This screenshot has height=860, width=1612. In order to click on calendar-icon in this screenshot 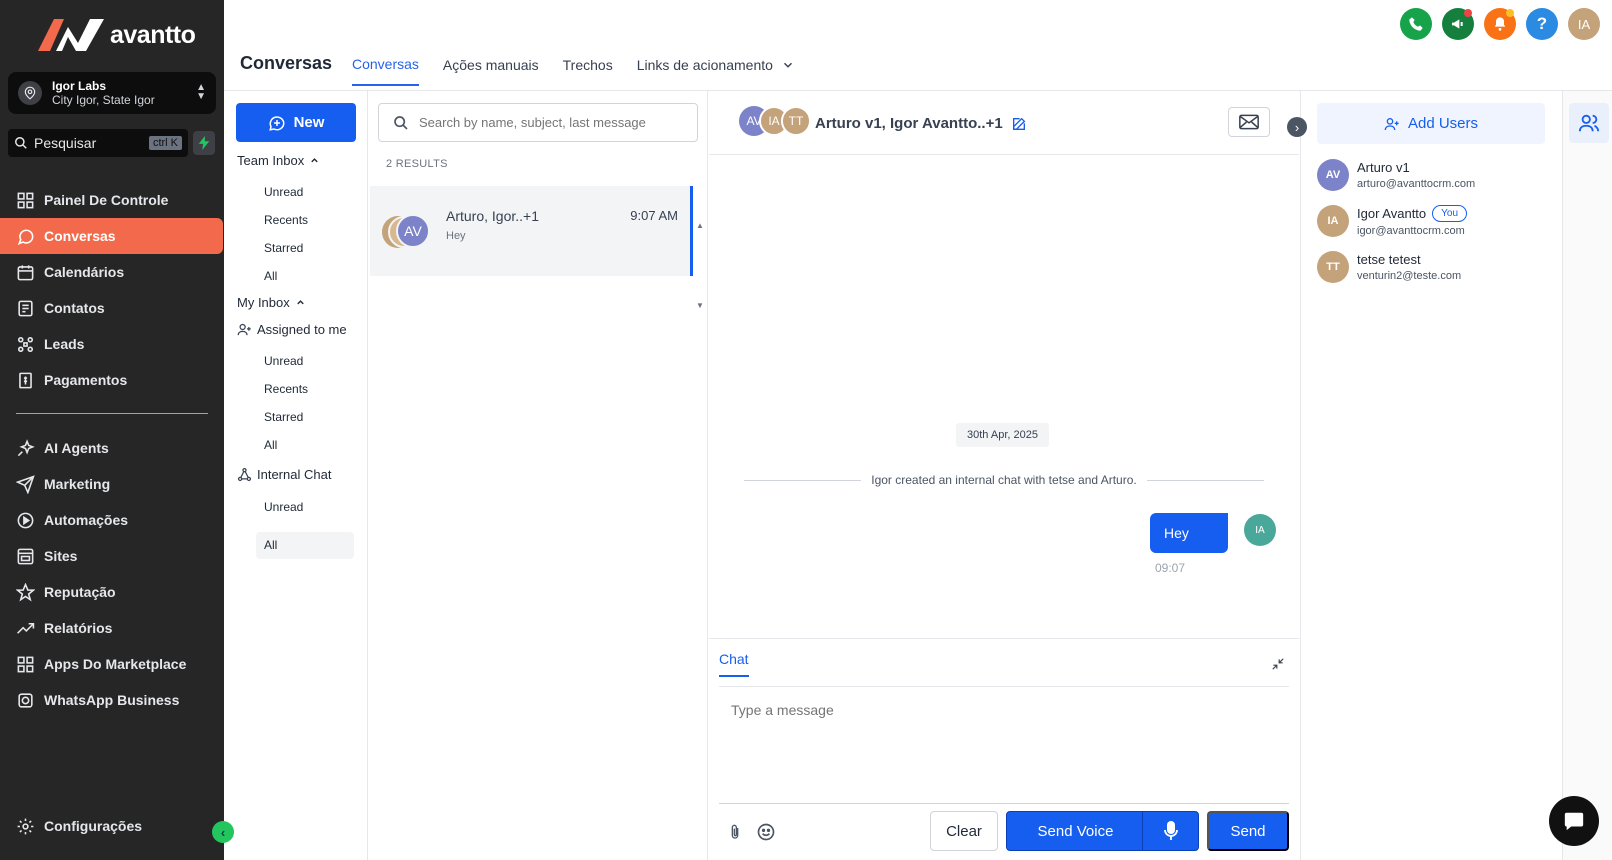, I will do `click(25, 272)`.